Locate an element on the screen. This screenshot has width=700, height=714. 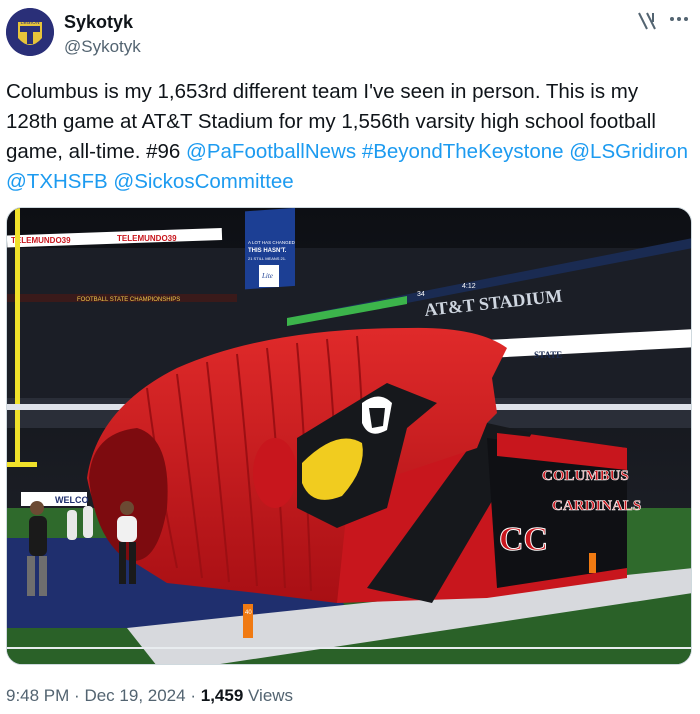
more-icon is located at coordinates (679, 19).